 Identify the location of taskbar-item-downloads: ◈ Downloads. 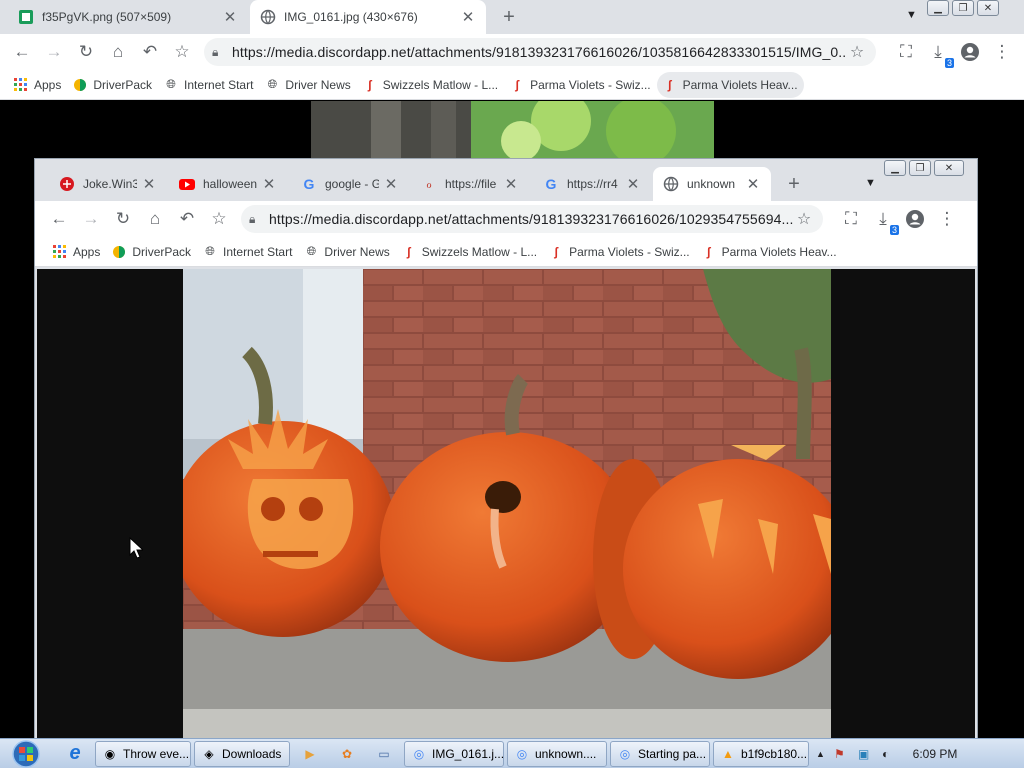
(242, 753).